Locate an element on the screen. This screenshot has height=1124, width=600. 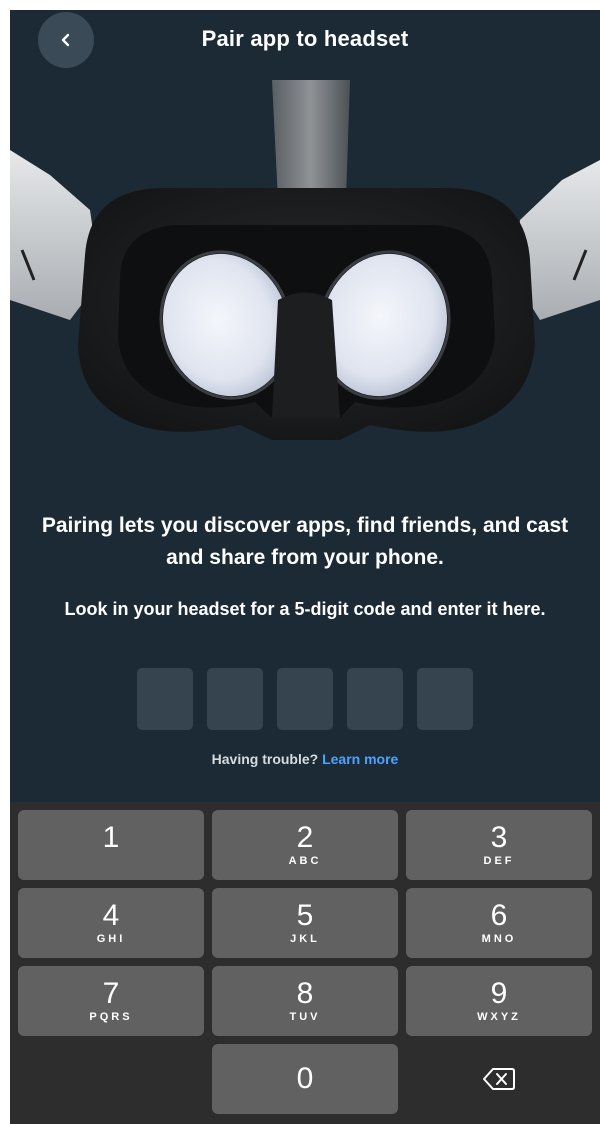
key-2: 2 ABC is located at coordinates (305, 845).